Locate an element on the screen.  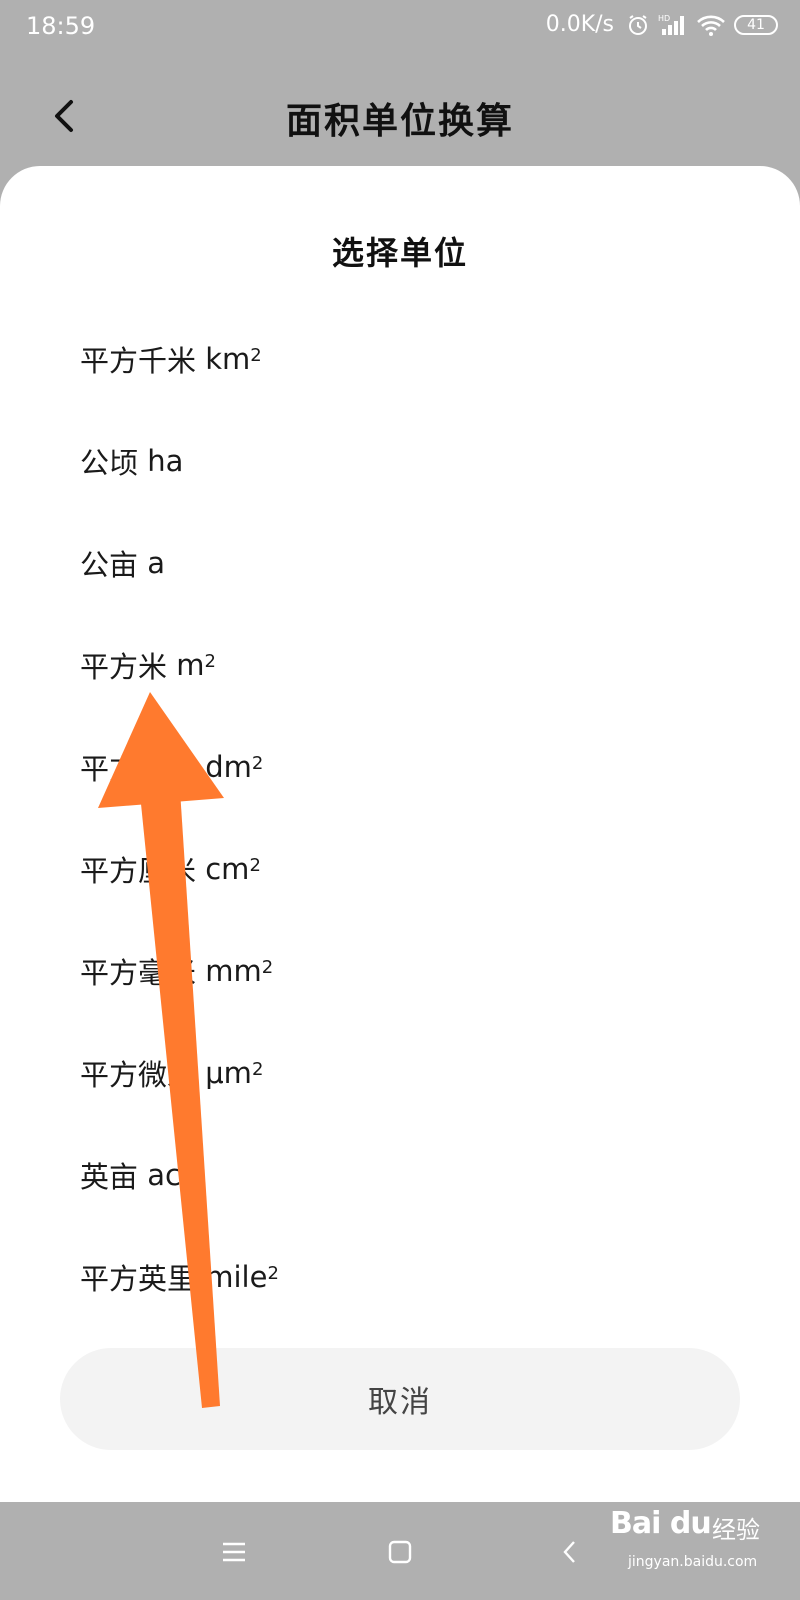
nav-back-button is located at coordinates (570, 1552).